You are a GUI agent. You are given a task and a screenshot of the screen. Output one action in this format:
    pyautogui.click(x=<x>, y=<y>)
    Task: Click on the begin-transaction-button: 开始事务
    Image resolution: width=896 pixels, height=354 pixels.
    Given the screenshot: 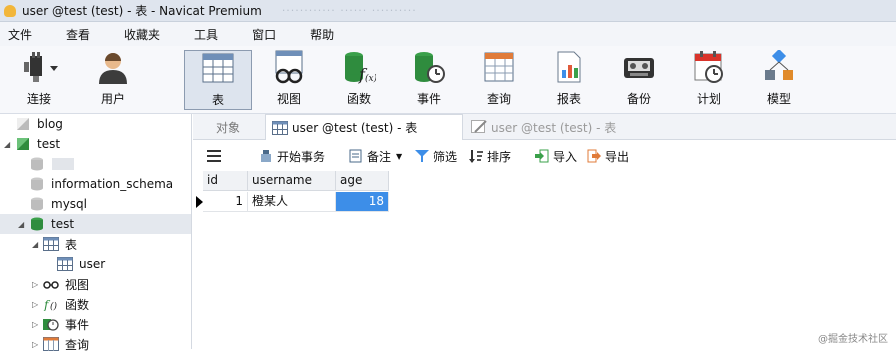 What is the action you would take?
    pyautogui.click(x=292, y=156)
    